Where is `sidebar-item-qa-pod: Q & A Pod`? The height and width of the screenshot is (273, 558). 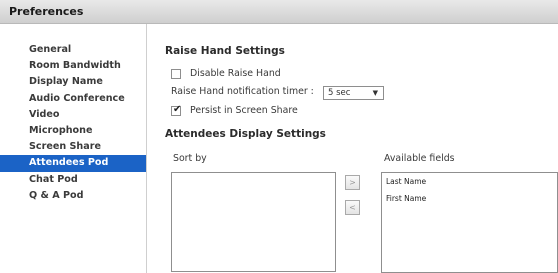 sidebar-item-qa-pod: Q & A Pod is located at coordinates (73, 196).